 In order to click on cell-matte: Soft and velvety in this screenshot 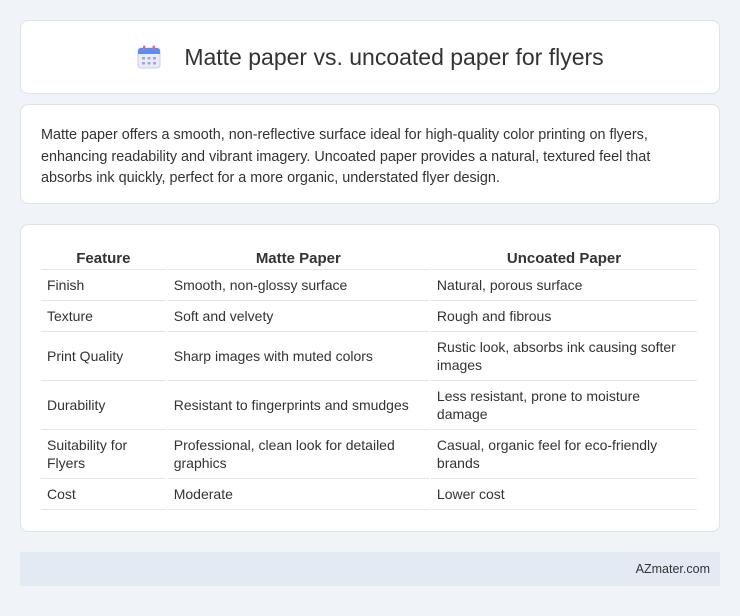, I will do `click(298, 316)`.